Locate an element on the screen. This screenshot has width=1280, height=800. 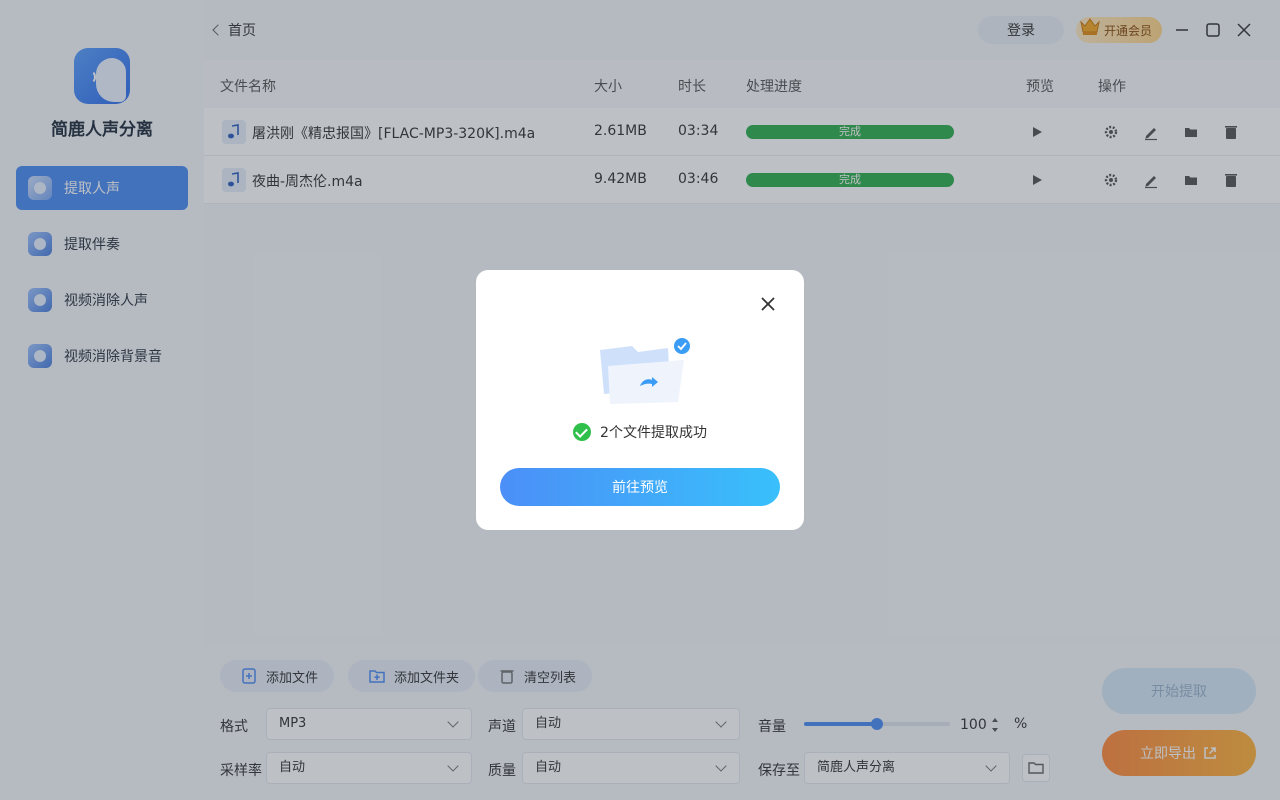
folder-success-icon is located at coordinates (646, 370).